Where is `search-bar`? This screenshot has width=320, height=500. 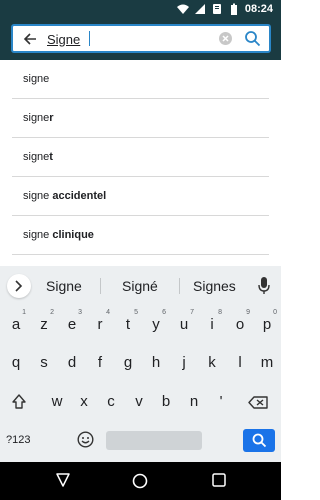
search-bar is located at coordinates (140, 39).